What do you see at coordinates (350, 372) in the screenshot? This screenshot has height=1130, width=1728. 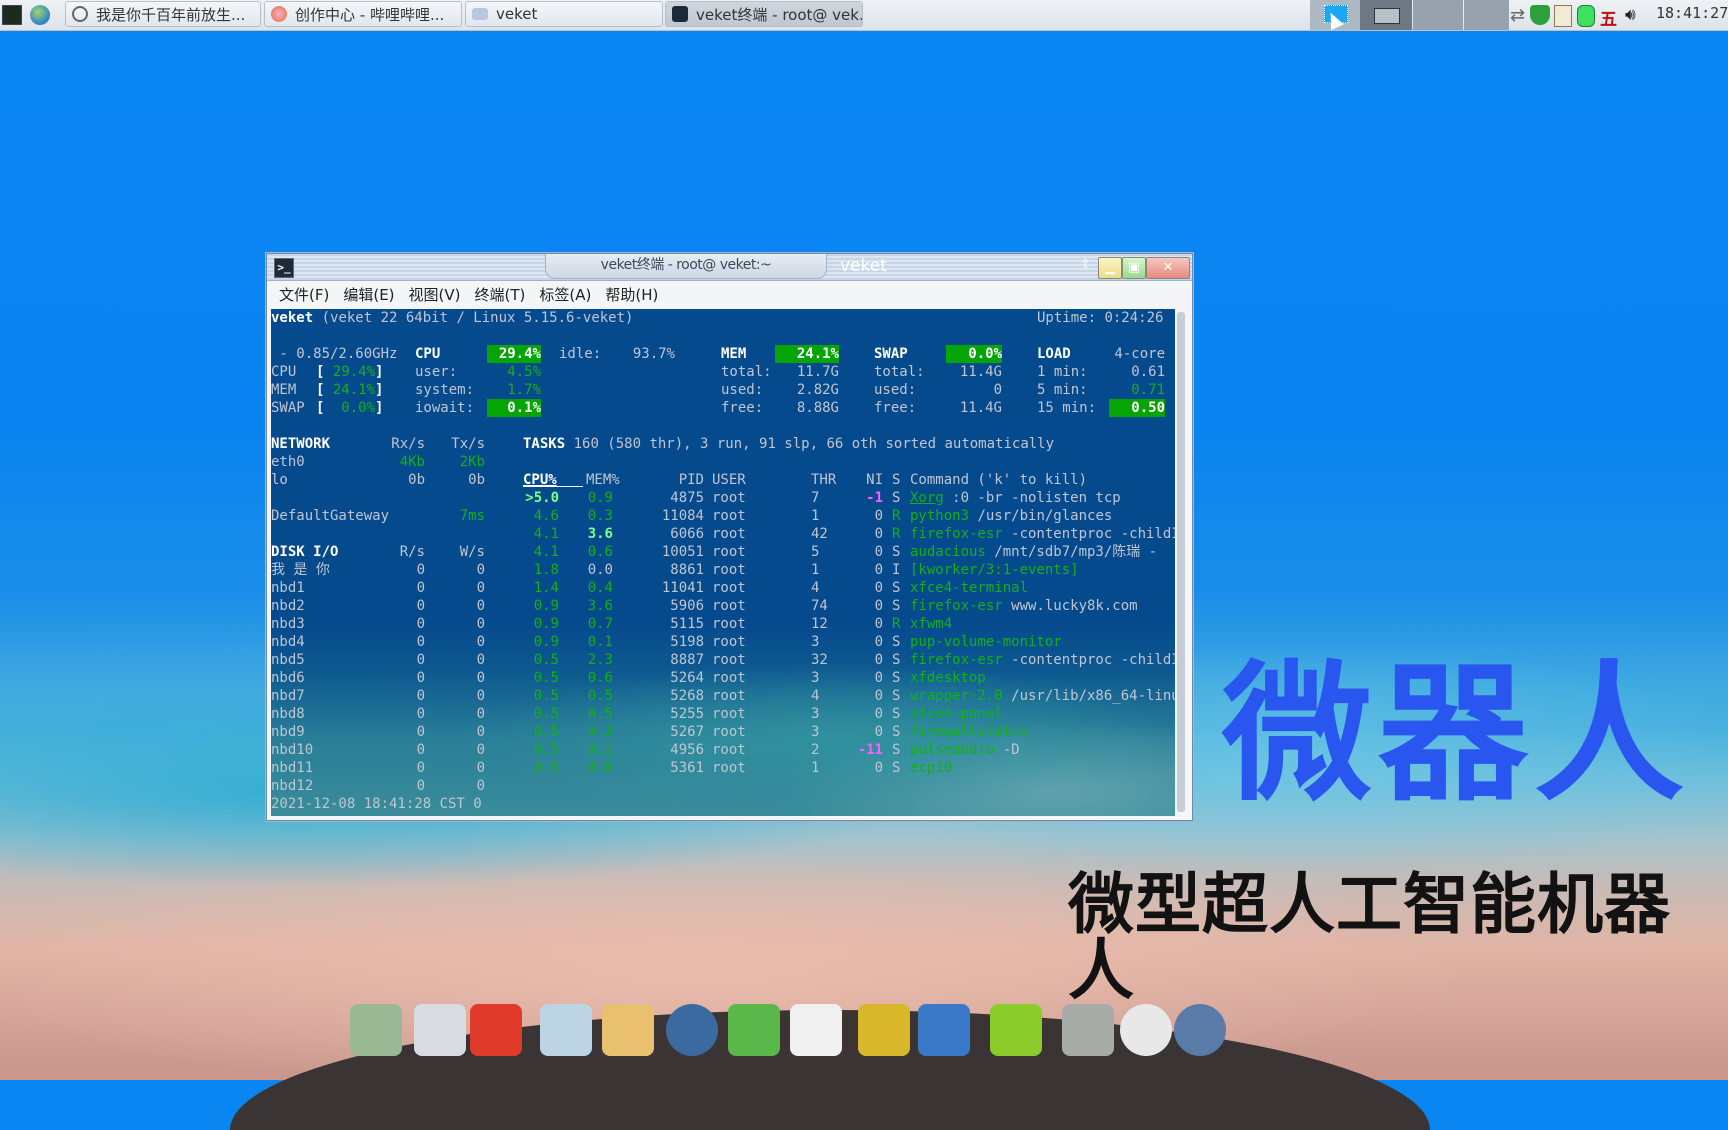 I see `quicklook-cpu-bar: [ 29.4%]` at bounding box center [350, 372].